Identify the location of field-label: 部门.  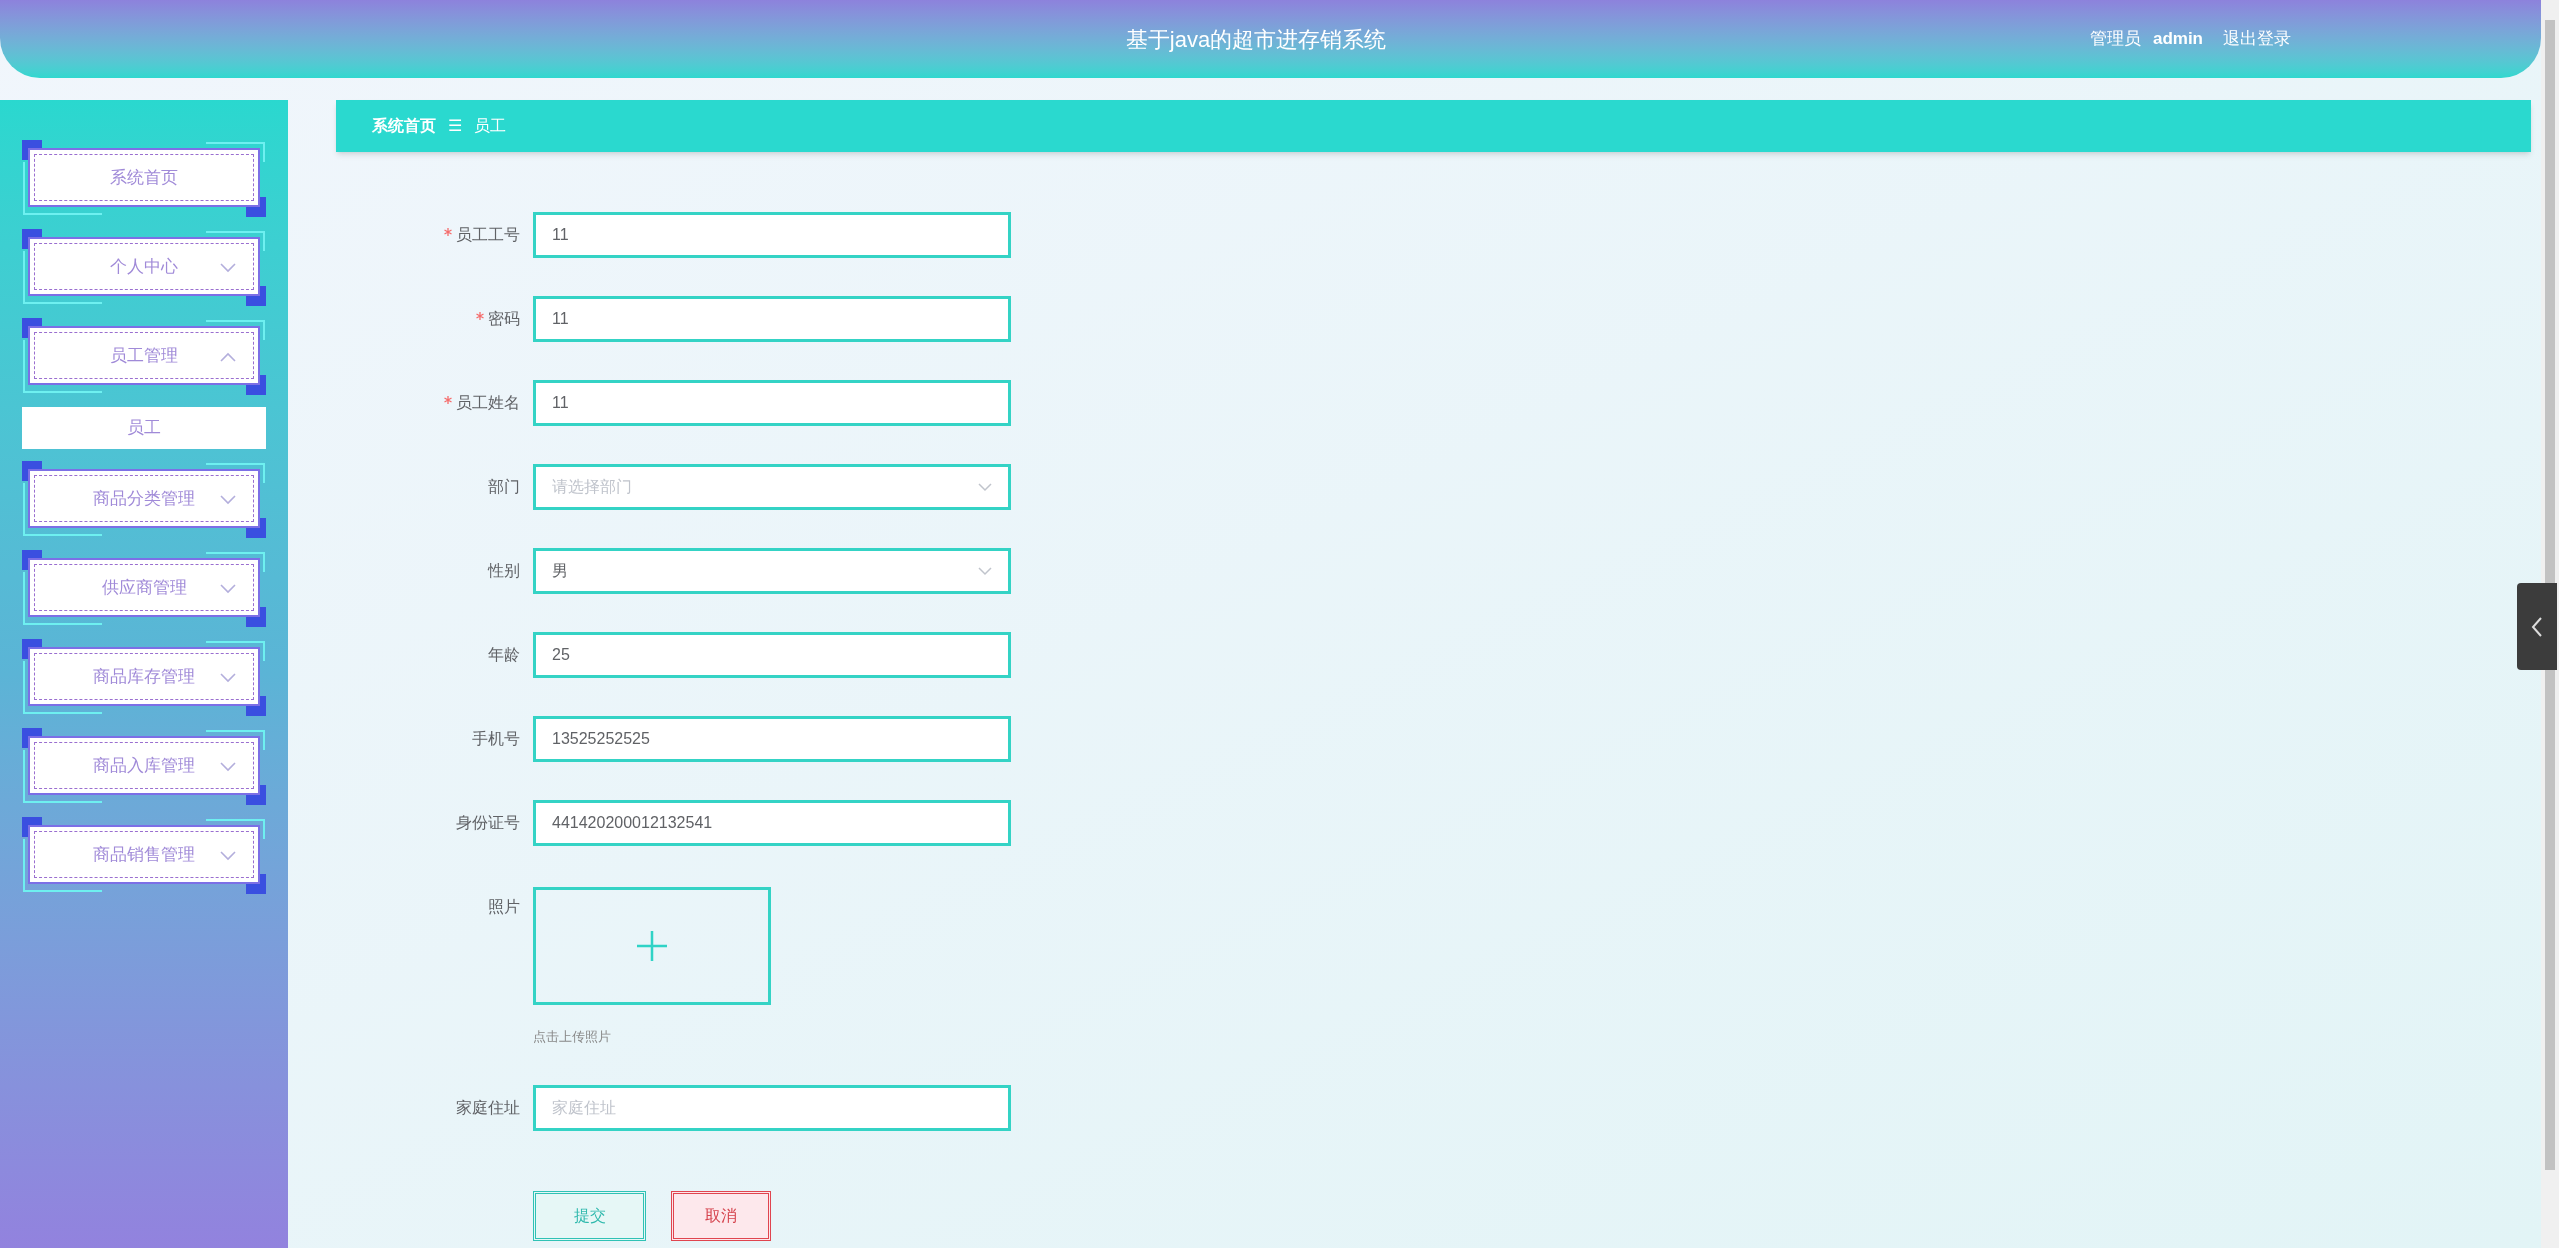
(504, 487).